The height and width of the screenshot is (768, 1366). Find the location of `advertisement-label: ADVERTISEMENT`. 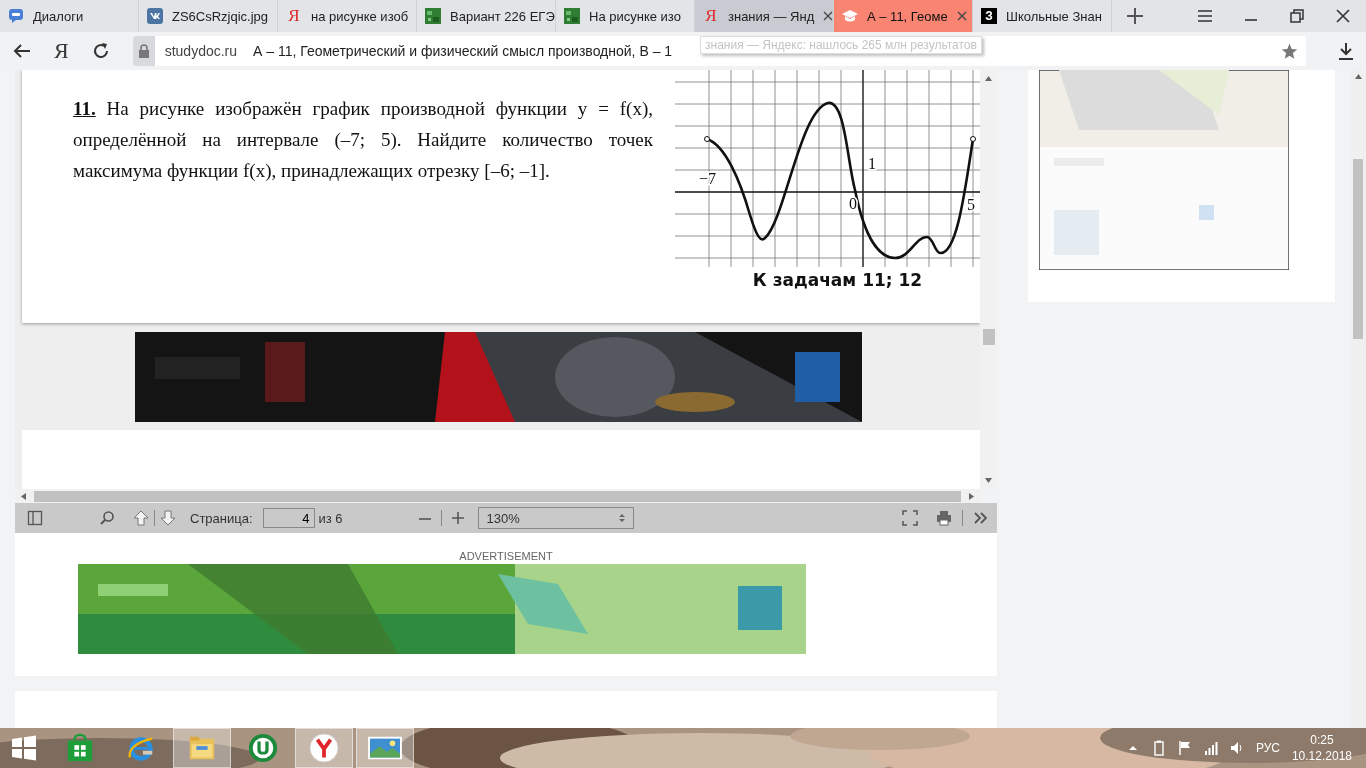

advertisement-label: ADVERTISEMENT is located at coordinates (506, 556).